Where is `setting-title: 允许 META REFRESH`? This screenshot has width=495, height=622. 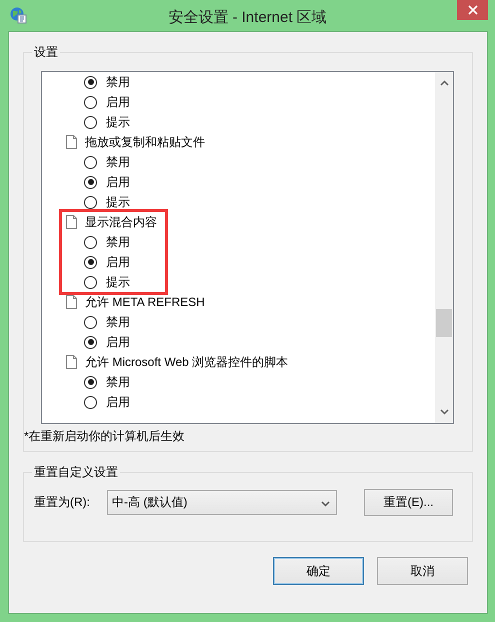 setting-title: 允许 META REFRESH is located at coordinates (145, 302).